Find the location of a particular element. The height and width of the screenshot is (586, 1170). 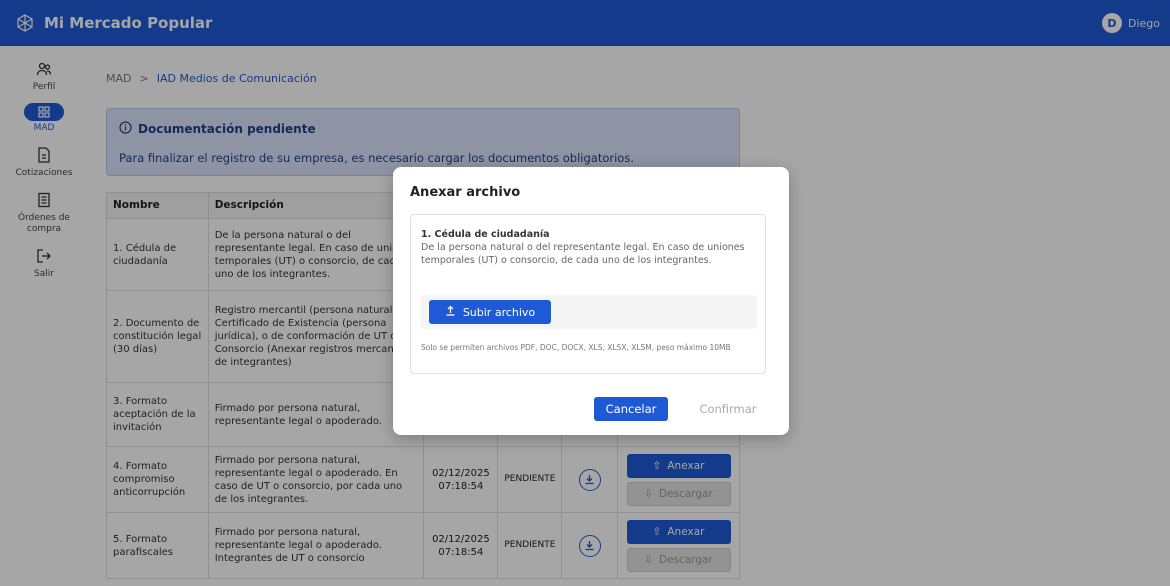

document-title: 1. Cédula de ciudadanía is located at coordinates (485, 234).